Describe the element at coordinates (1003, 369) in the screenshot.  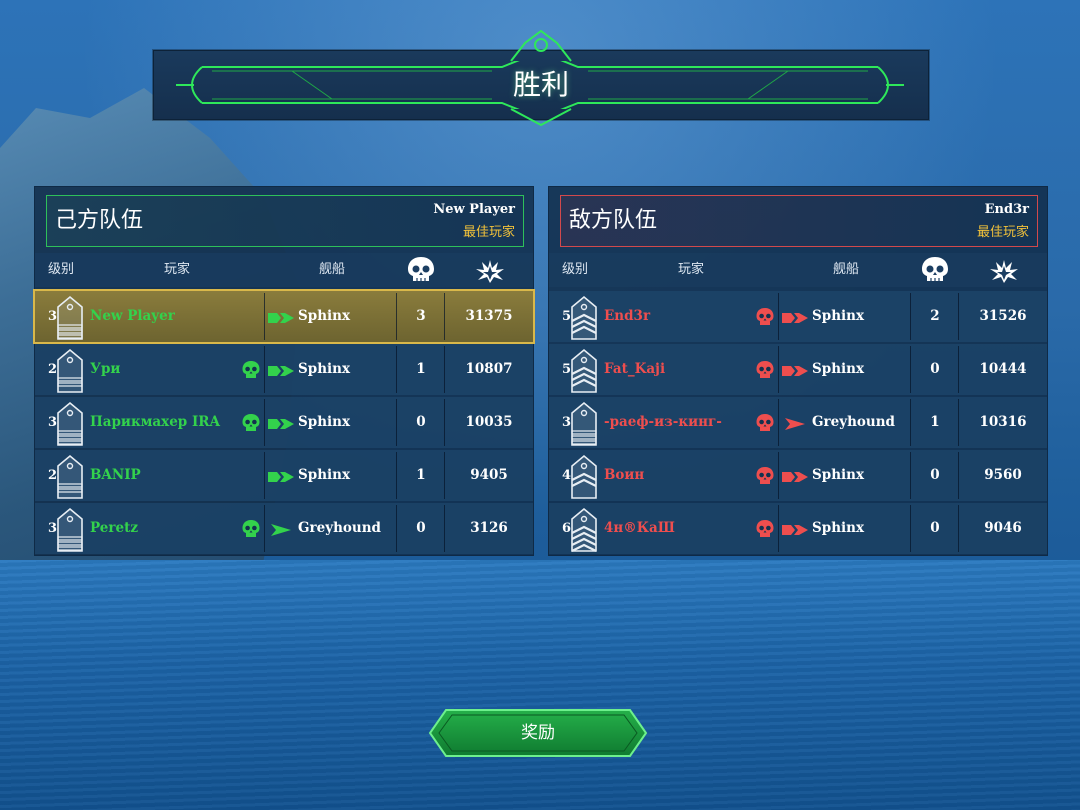
I see `score-value: 10444` at that location.